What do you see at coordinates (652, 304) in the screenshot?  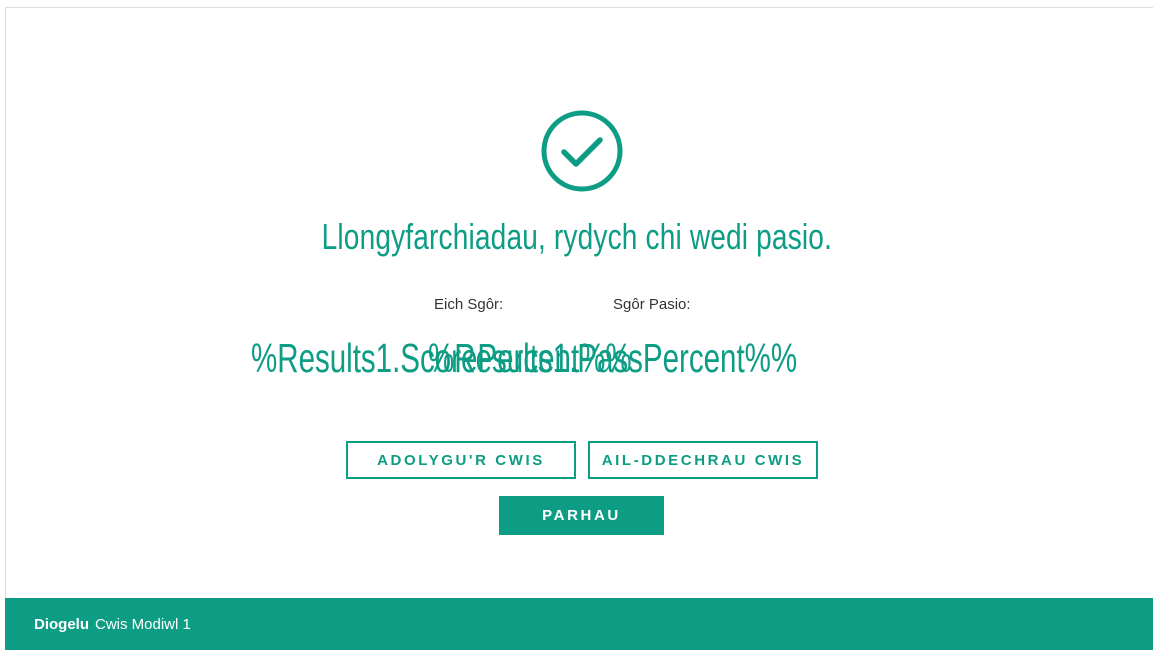 I see `pass-label: Sgôr Pasio:` at bounding box center [652, 304].